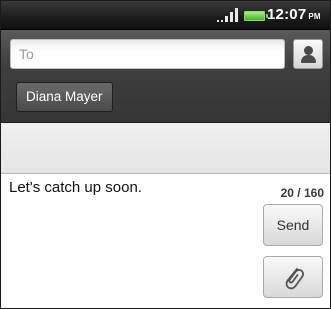  I want to click on add-contact-button, so click(308, 54).